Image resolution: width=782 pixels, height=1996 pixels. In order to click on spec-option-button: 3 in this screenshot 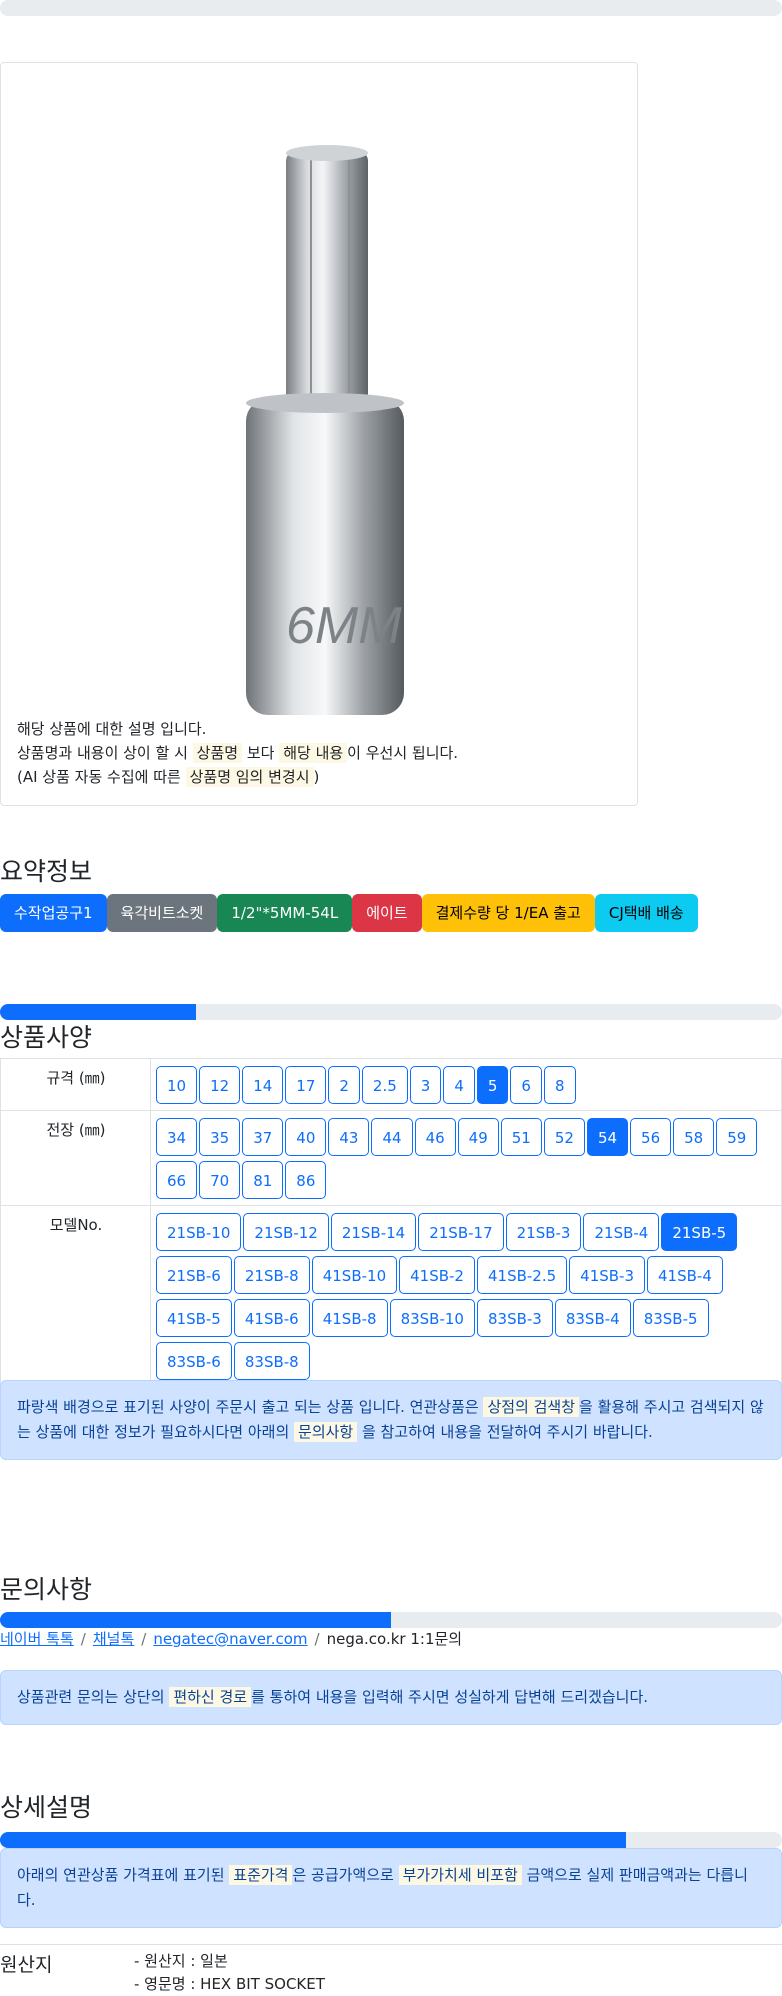, I will do `click(425, 1085)`.